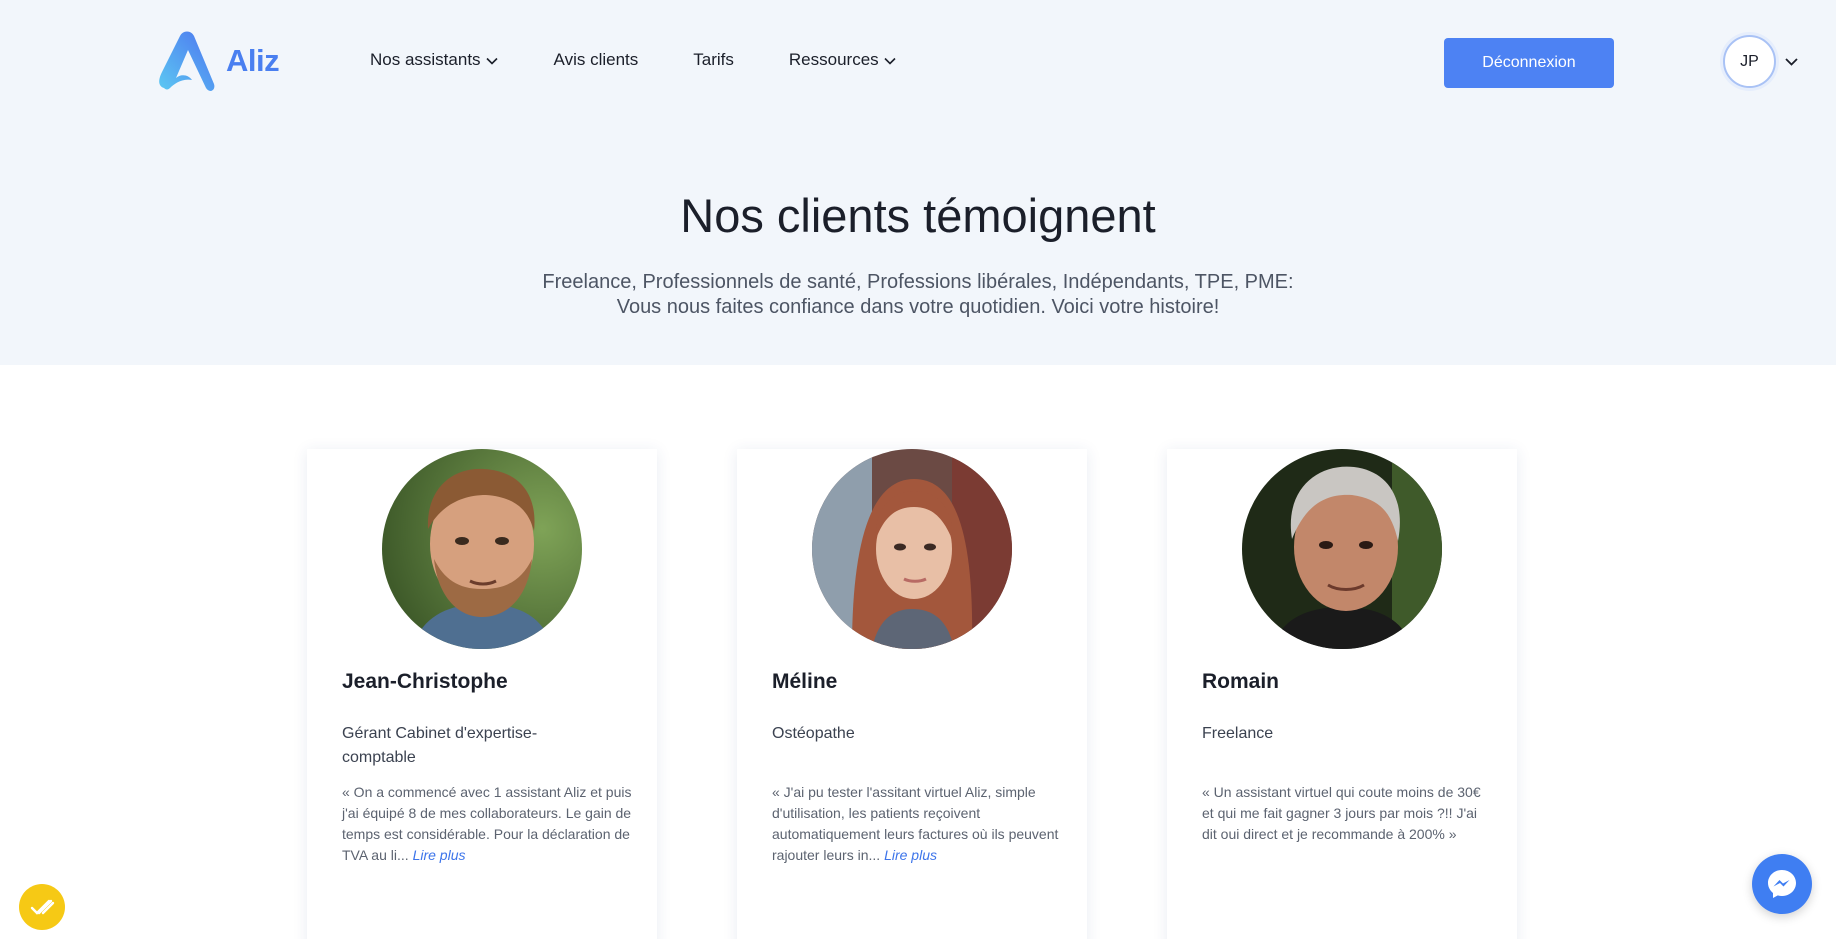  I want to click on client-name: Jean-Christophe, so click(425, 681).